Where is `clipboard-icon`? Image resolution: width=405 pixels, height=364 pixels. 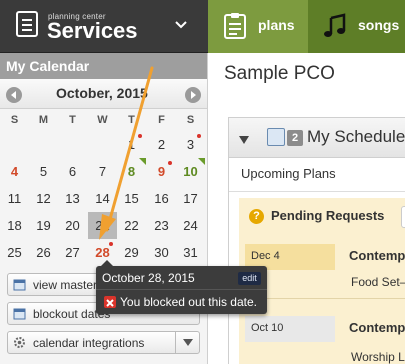
clipboard-icon is located at coordinates (235, 26).